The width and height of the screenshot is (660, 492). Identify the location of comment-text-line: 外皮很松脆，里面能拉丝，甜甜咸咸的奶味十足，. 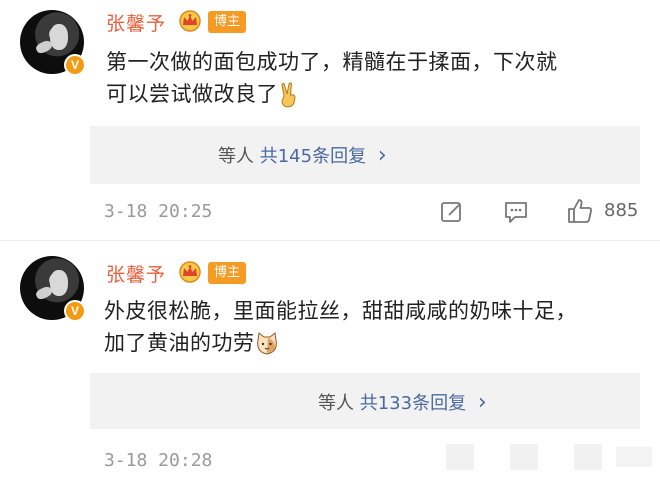
(340, 311).